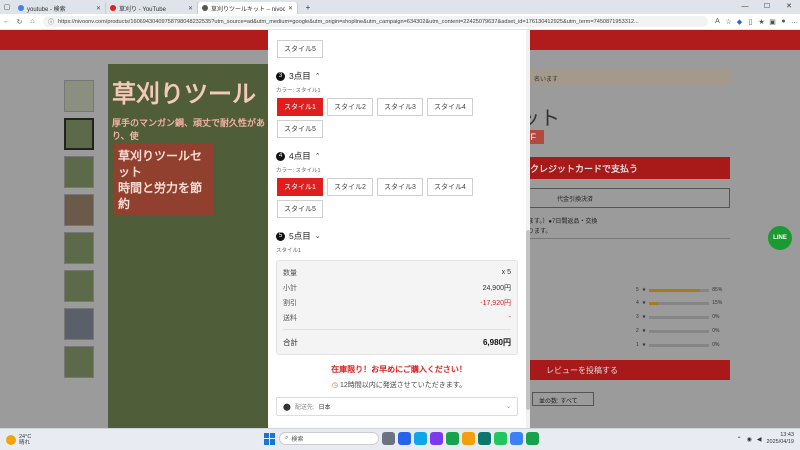 This screenshot has height=450, width=800. What do you see at coordinates (623, 168) in the screenshot?
I see `credit-card-pay-button: クレジットカードで支払う` at bounding box center [623, 168].